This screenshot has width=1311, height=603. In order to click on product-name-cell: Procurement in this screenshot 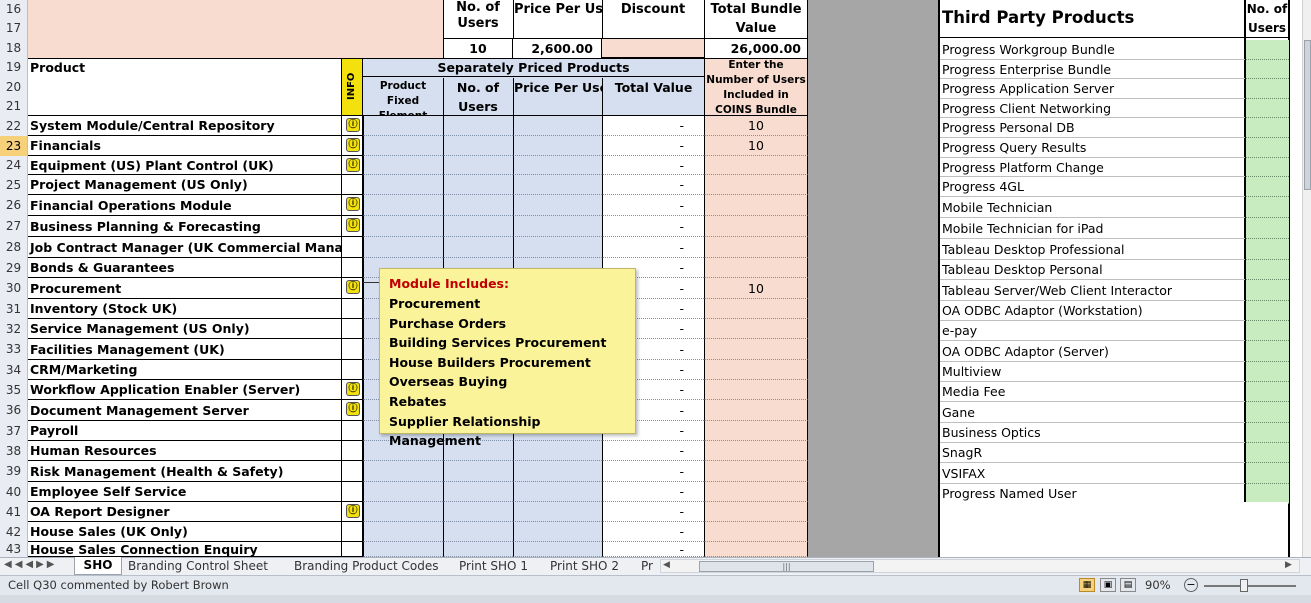, I will do `click(184, 288)`.